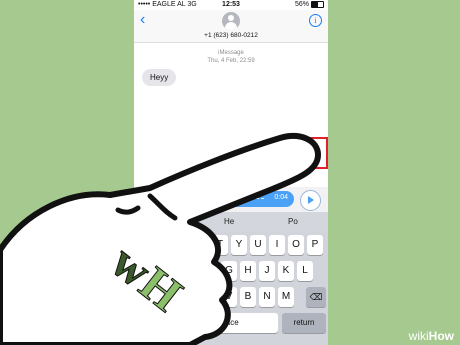  Describe the element at coordinates (231, 21) in the screenshot. I see `avatar` at that location.